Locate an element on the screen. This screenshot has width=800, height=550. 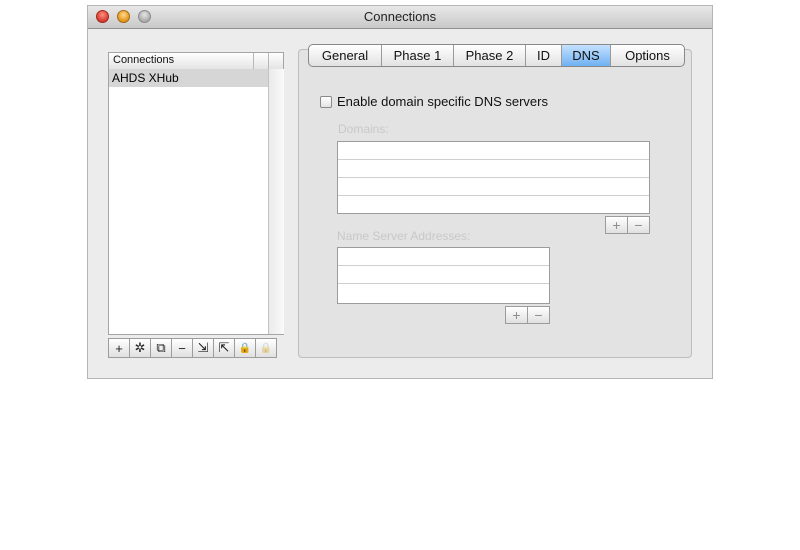
tab-phase-2: Phase 2 is located at coordinates (489, 55).